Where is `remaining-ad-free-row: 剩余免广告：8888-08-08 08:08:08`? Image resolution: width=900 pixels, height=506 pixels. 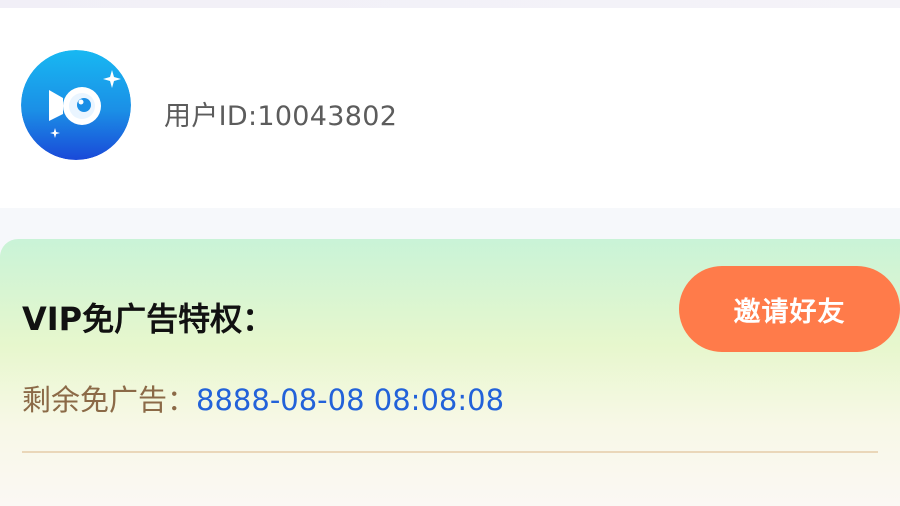
remaining-ad-free-row: 剩余免广告：8888-08-08 08:08:08 is located at coordinates (263, 398).